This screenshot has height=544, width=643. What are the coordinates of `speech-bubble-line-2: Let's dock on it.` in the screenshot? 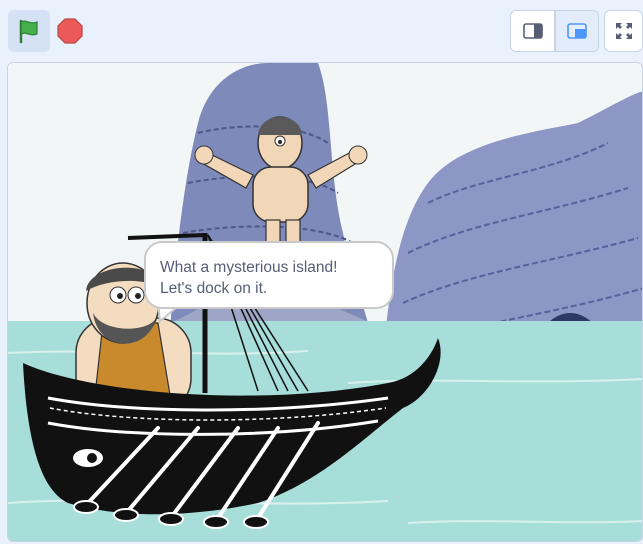 It's located at (214, 288).